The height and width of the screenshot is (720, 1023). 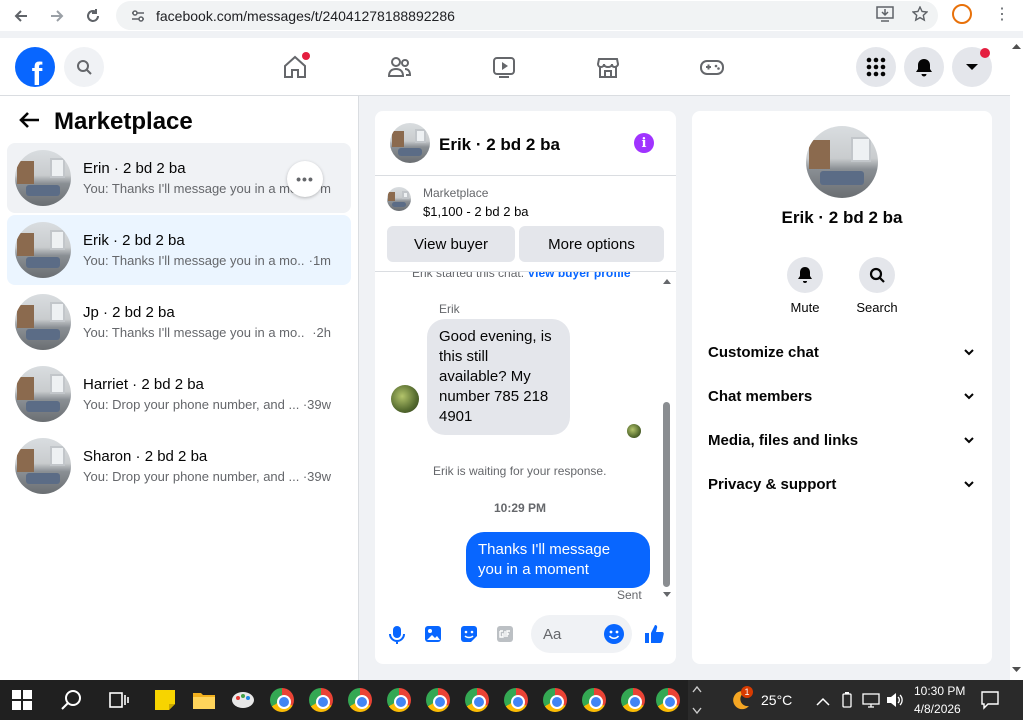 I want to click on section-label: Media, files and links, so click(x=783, y=440).